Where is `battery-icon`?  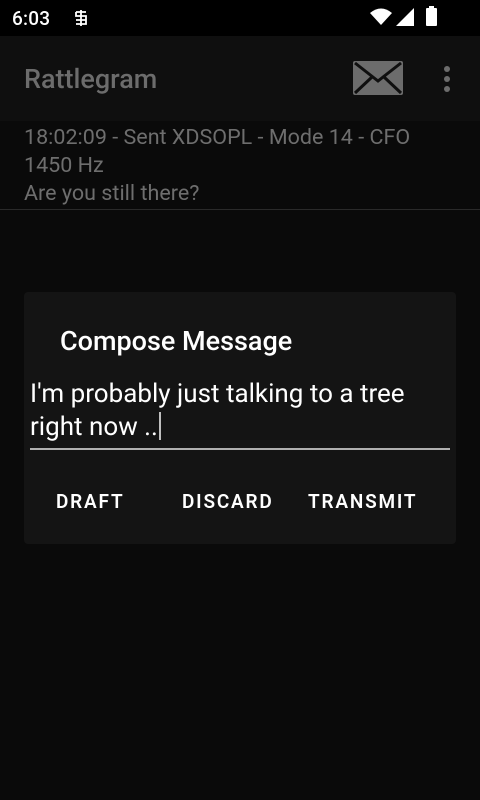
battery-icon is located at coordinates (431, 16).